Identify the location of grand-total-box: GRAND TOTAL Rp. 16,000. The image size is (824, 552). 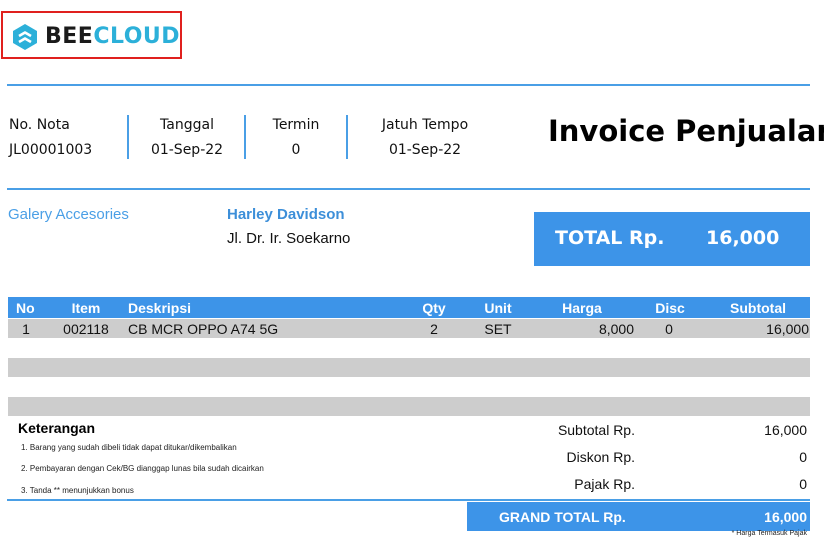
(638, 516).